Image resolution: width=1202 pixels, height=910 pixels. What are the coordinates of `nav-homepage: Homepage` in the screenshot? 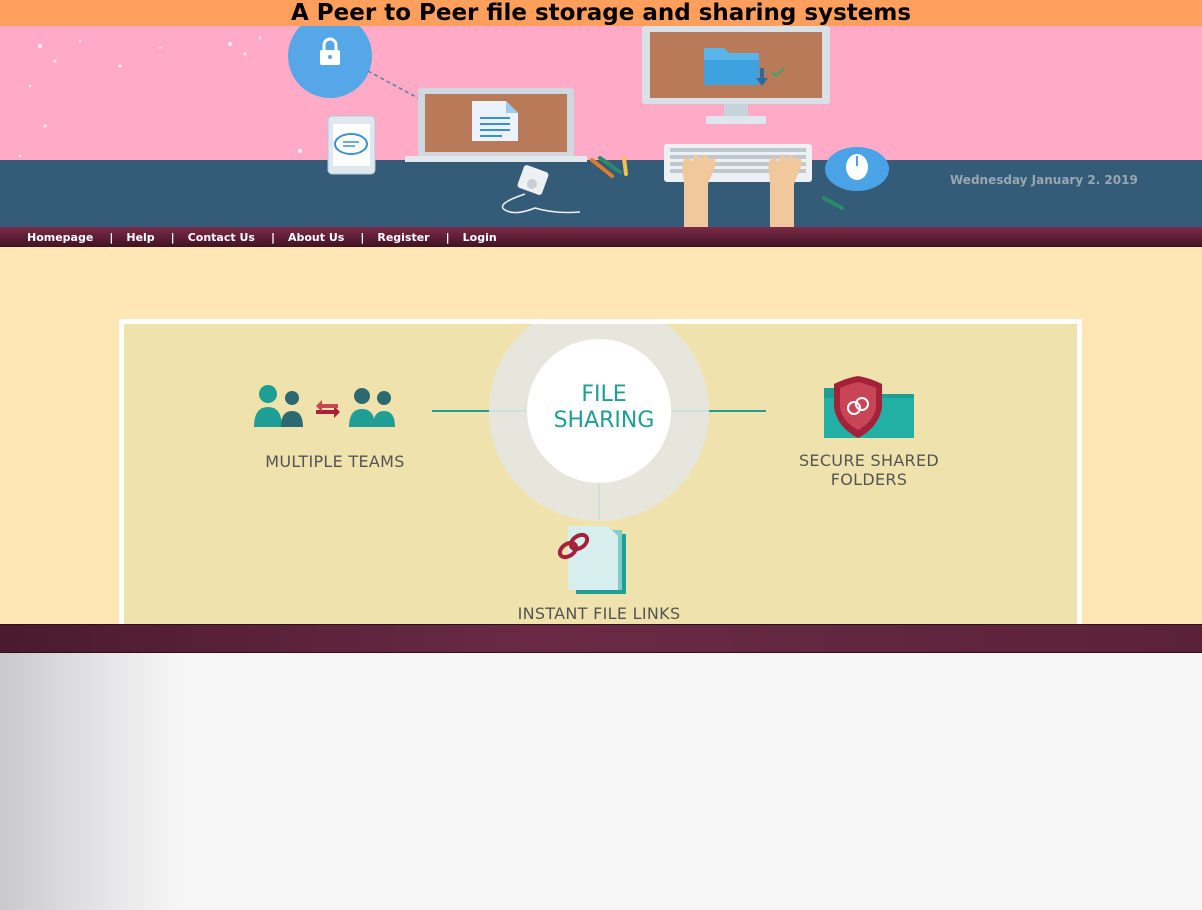 It's located at (60, 237).